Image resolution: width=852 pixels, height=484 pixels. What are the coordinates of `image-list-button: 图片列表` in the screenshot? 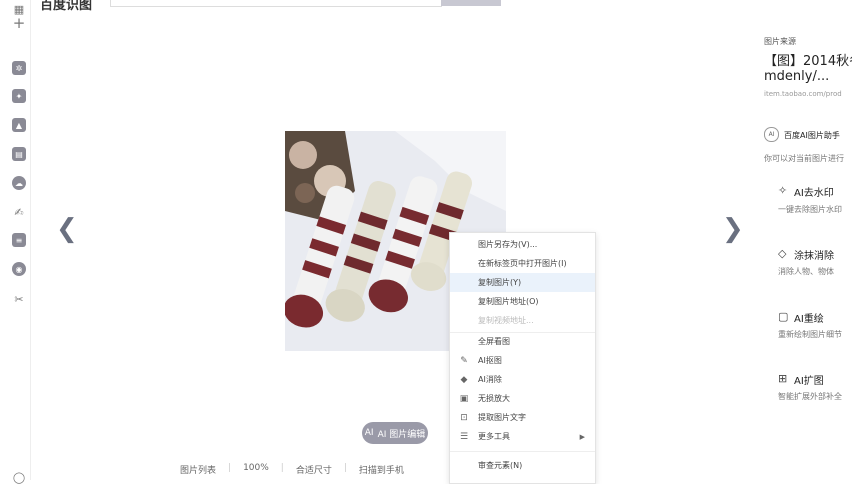 It's located at (198, 469).